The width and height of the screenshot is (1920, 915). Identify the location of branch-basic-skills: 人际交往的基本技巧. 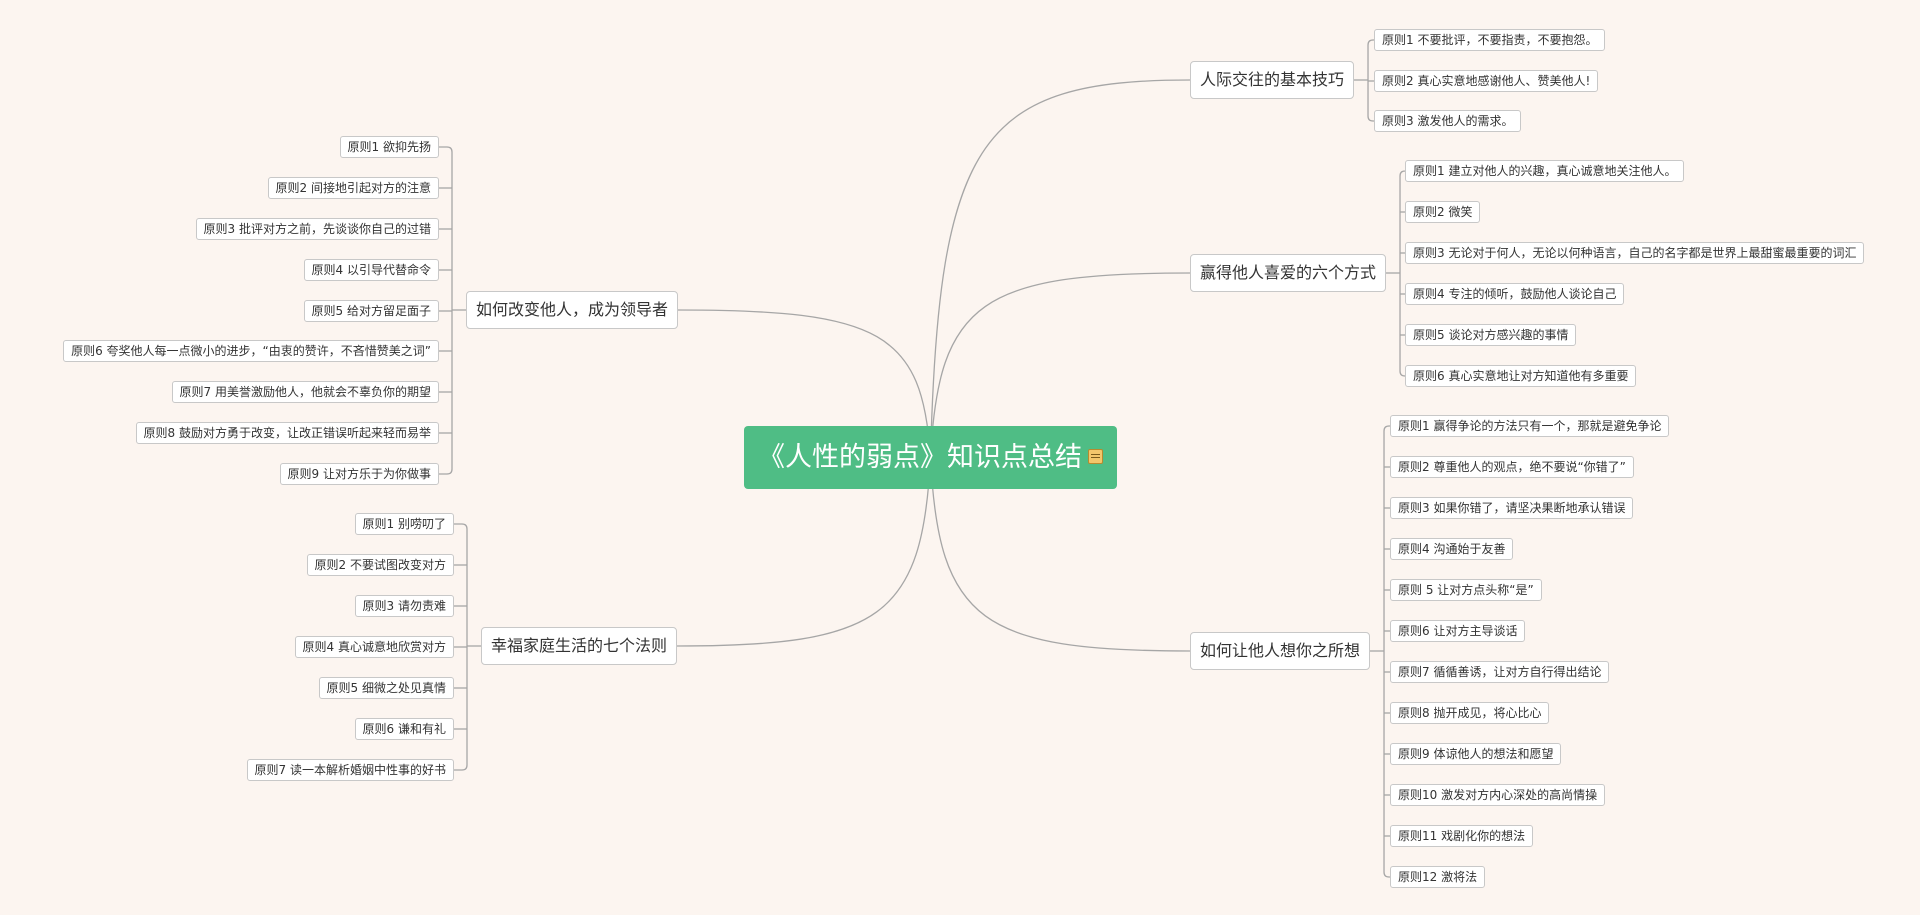
(1272, 80).